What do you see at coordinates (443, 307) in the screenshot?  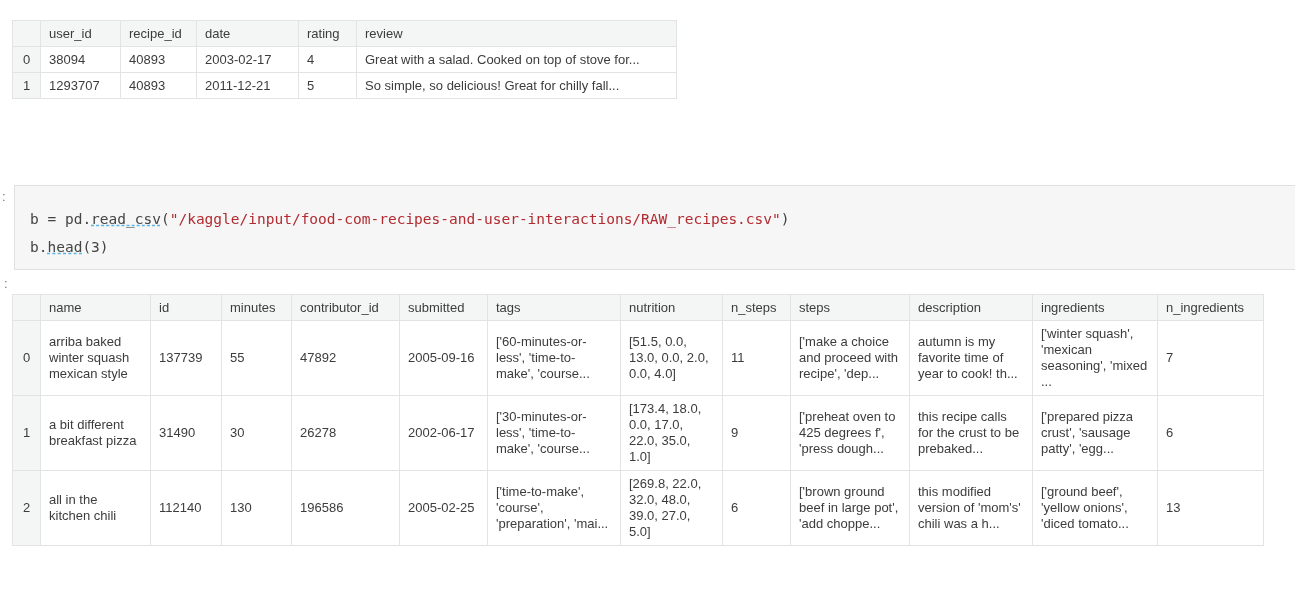 I see `column-header: submitted` at bounding box center [443, 307].